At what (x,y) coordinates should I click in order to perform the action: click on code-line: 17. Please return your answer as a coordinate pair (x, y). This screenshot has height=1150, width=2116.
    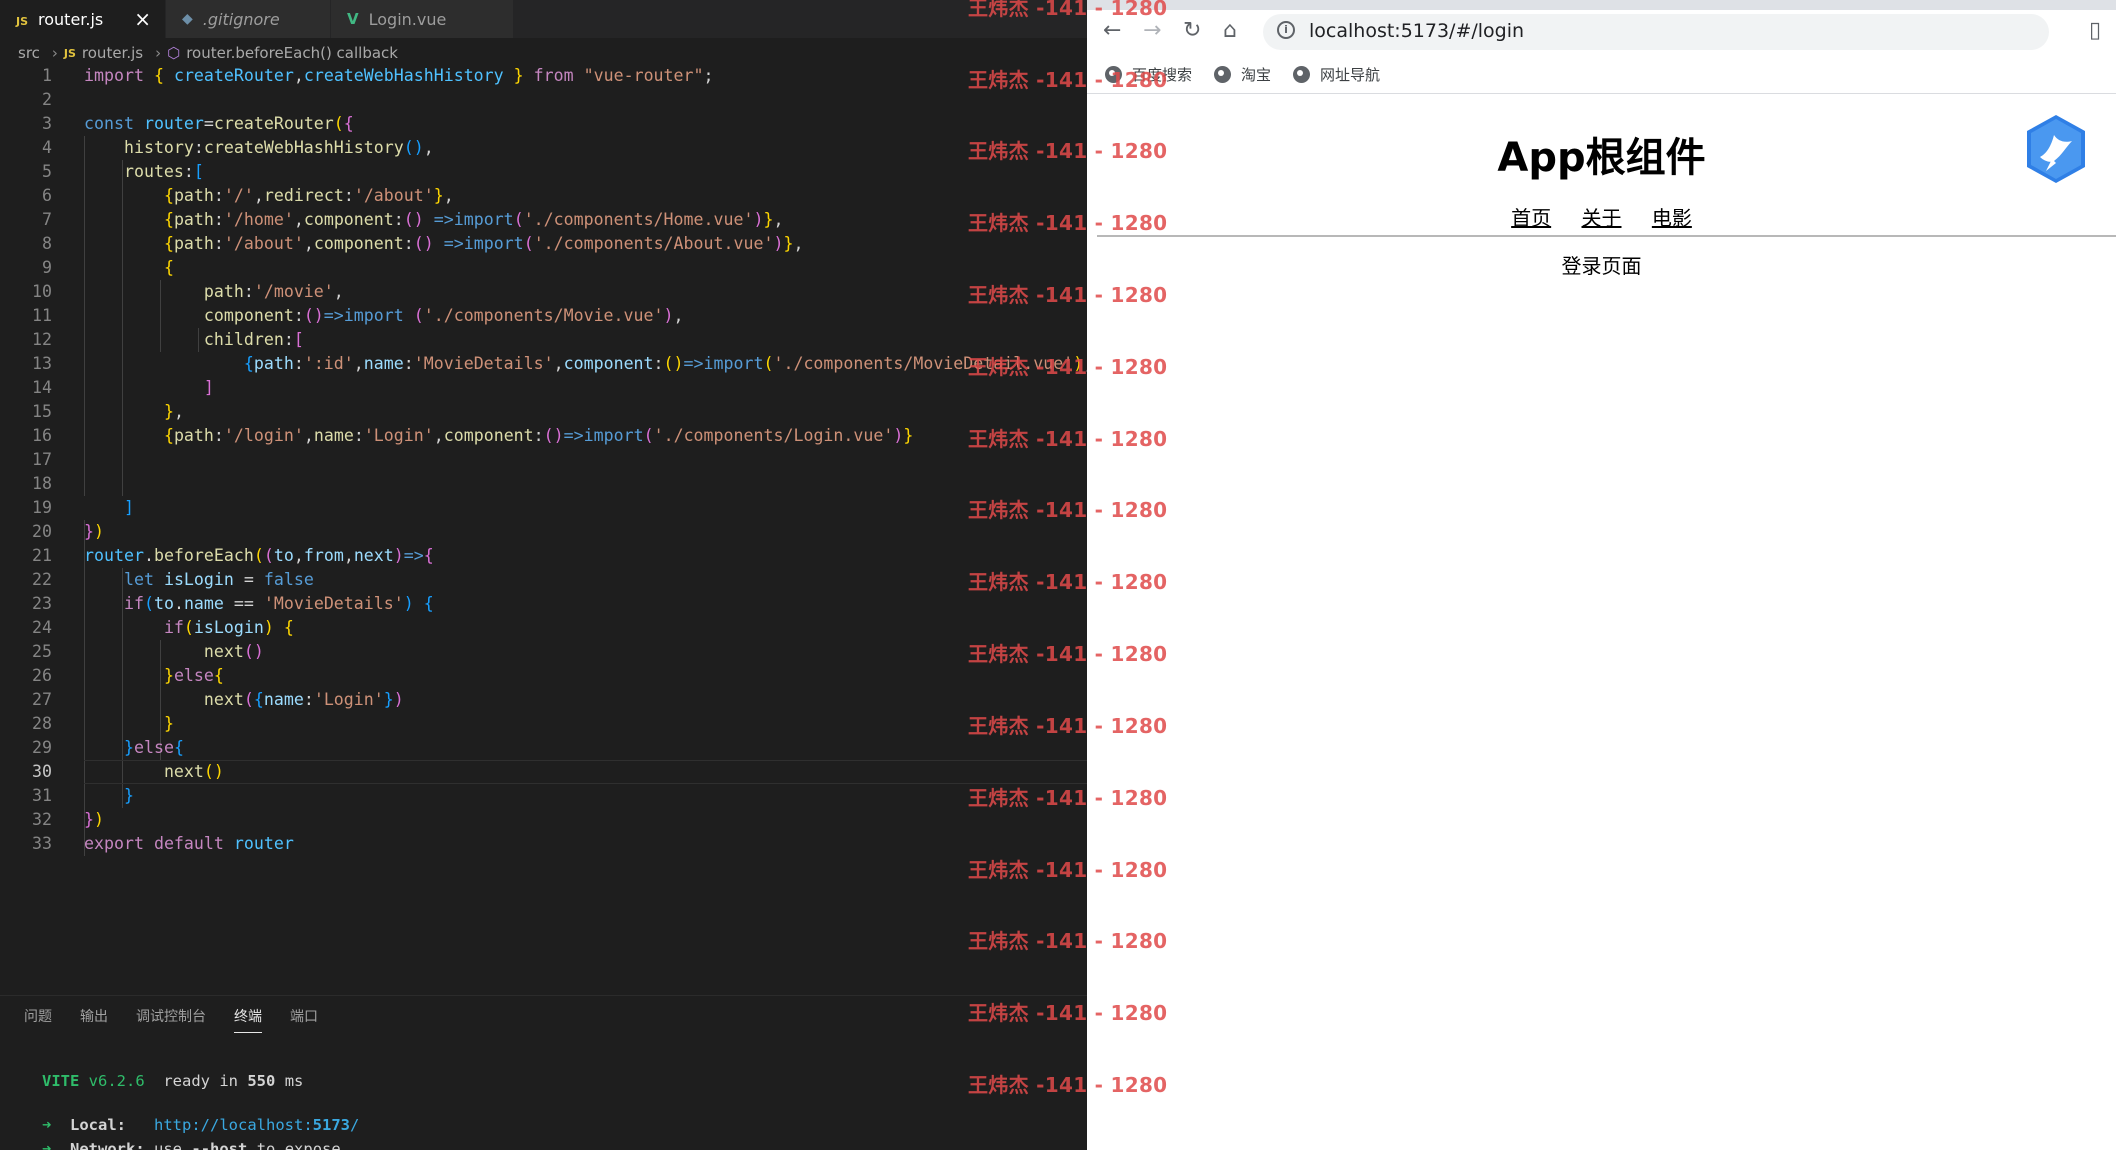
    Looking at the image, I should click on (543, 460).